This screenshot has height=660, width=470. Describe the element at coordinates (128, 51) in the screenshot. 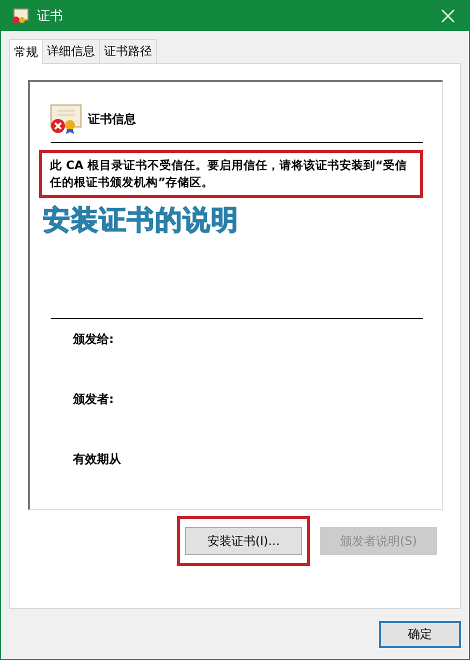

I see `tab: 证书路径` at that location.